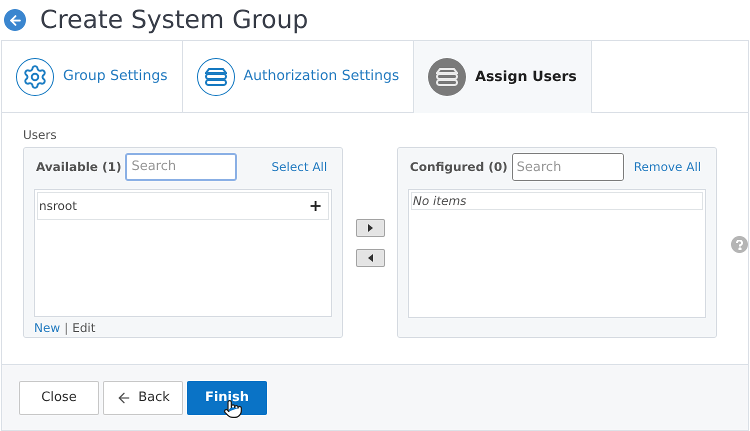  What do you see at coordinates (35, 77) in the screenshot?
I see `gear-icon` at bounding box center [35, 77].